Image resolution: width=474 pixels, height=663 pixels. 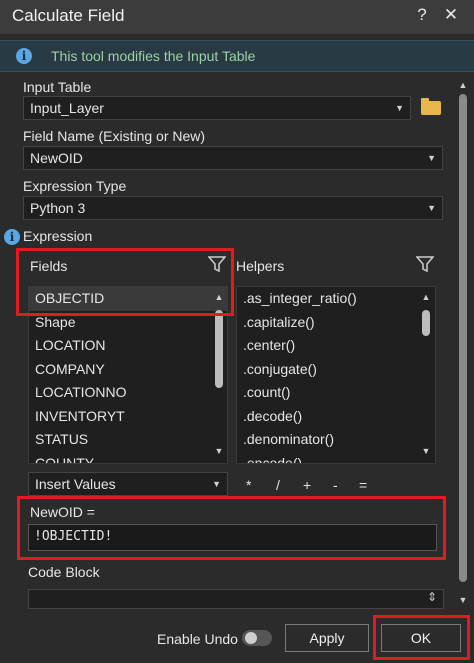 I want to click on info-icon: i, so click(x=24, y=56).